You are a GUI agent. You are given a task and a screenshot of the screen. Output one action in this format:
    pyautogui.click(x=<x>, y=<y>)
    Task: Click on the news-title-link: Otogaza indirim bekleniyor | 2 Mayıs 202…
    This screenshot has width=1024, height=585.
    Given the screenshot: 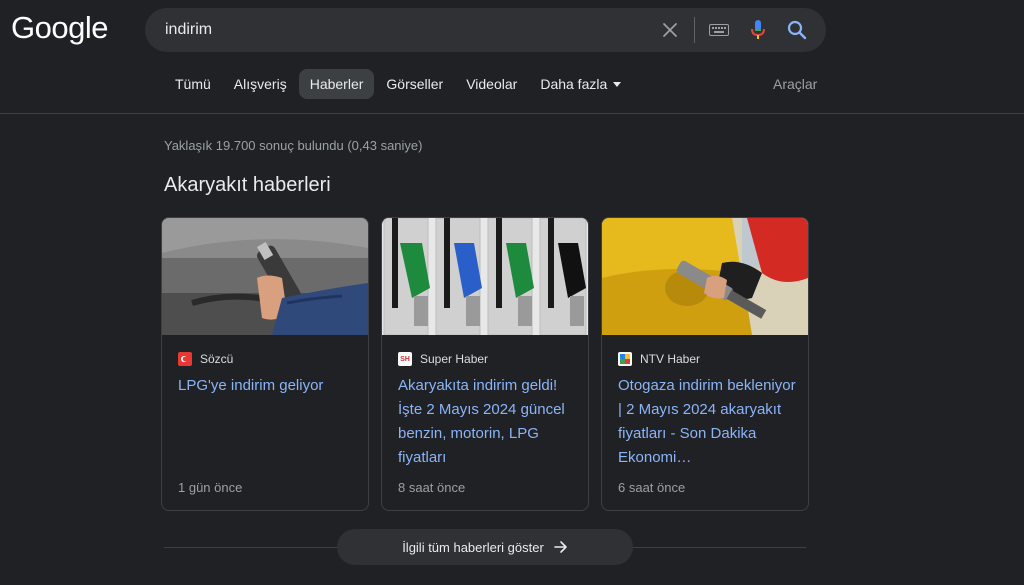 What is the action you would take?
    pyautogui.click(x=708, y=422)
    